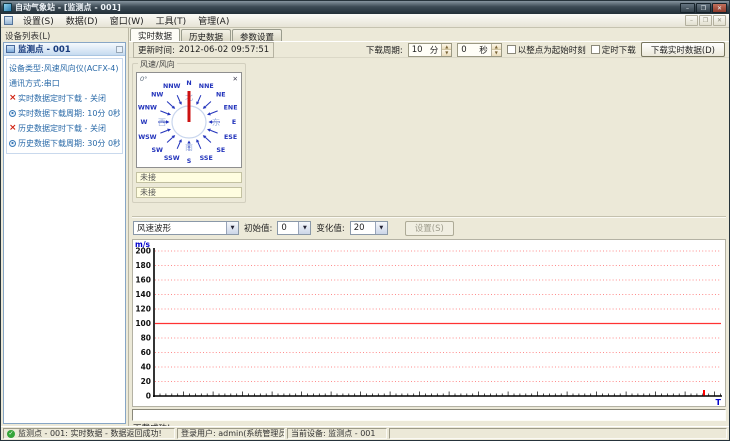  Describe the element at coordinates (188, 83) in the screenshot. I see `svg-text: N` at that location.